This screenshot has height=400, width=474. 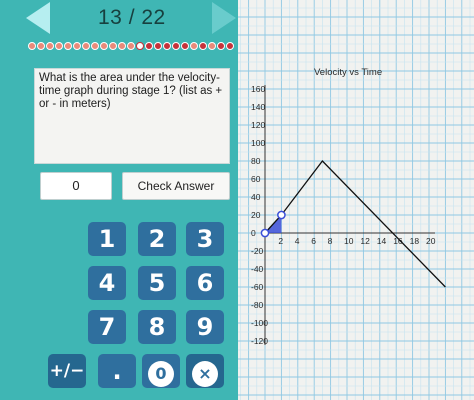 I want to click on y-tick-label: 120, so click(x=258, y=125).